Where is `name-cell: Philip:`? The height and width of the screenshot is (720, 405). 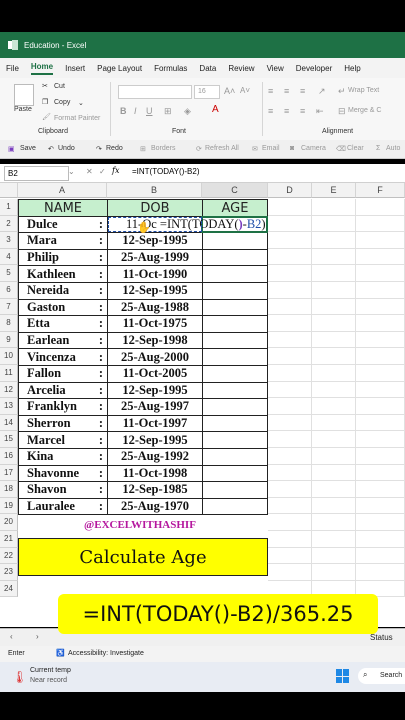 name-cell: Philip: is located at coordinates (63, 257).